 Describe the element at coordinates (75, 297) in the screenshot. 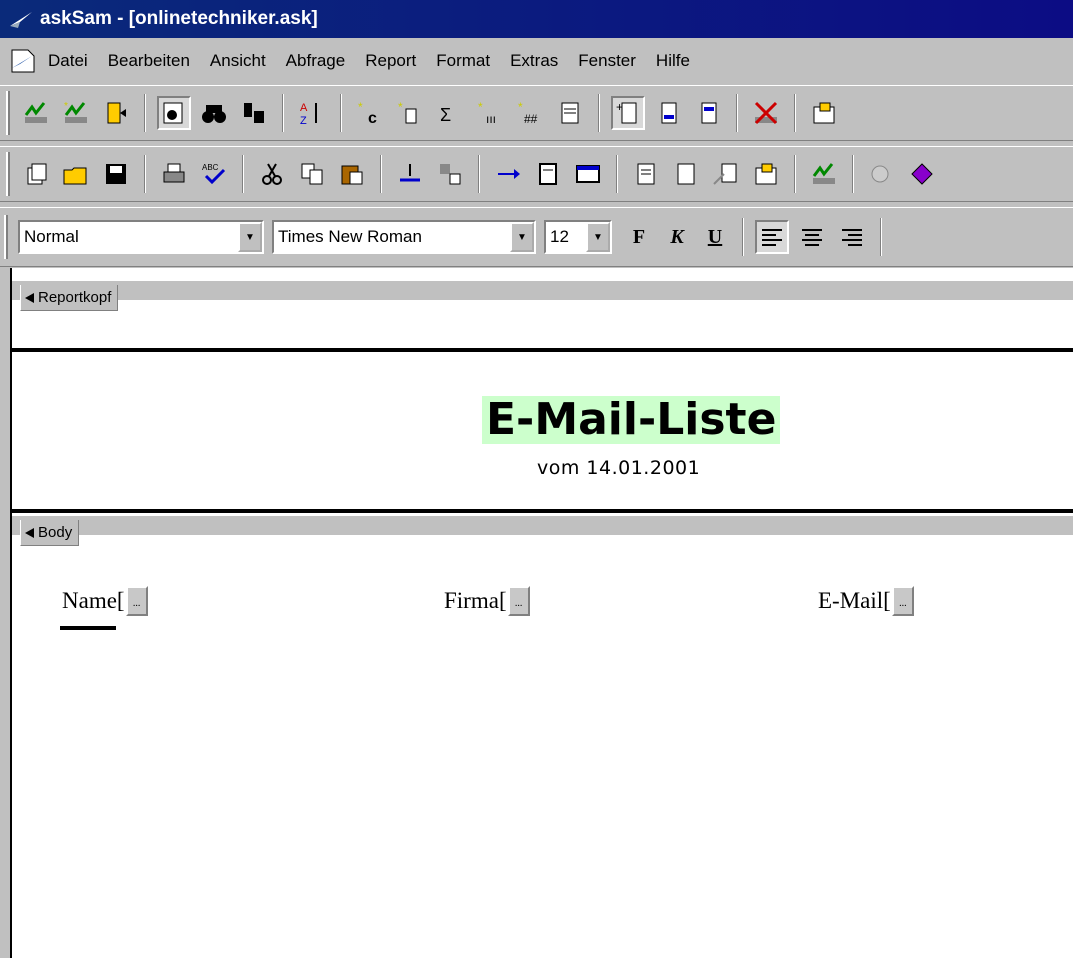

I see `report-header-label: Reportkopf` at that location.